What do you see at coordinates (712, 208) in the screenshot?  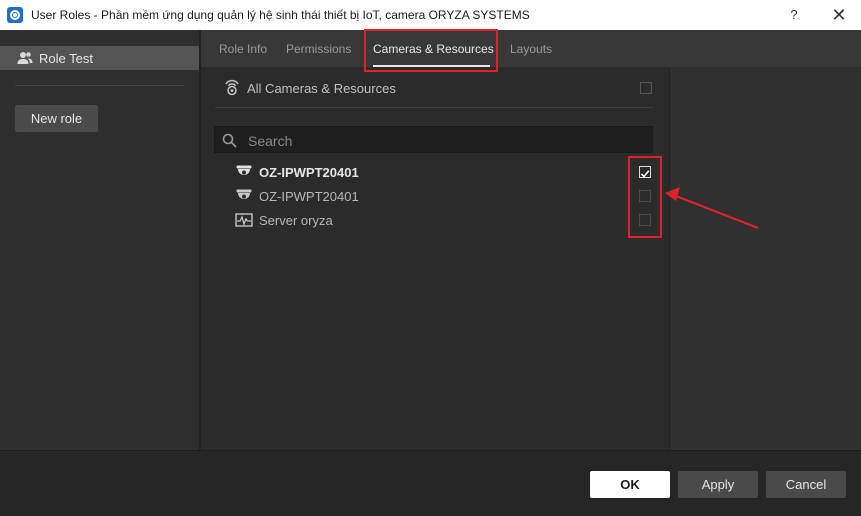 I see `annotation-arrow-icon` at bounding box center [712, 208].